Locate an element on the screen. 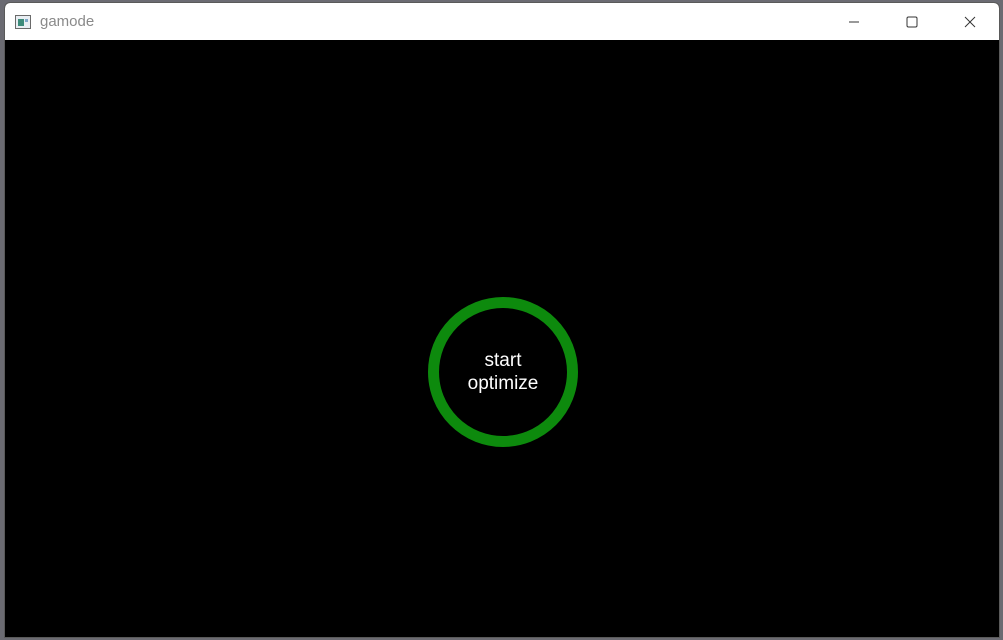 The height and width of the screenshot is (640, 1003). close-button is located at coordinates (970, 21).